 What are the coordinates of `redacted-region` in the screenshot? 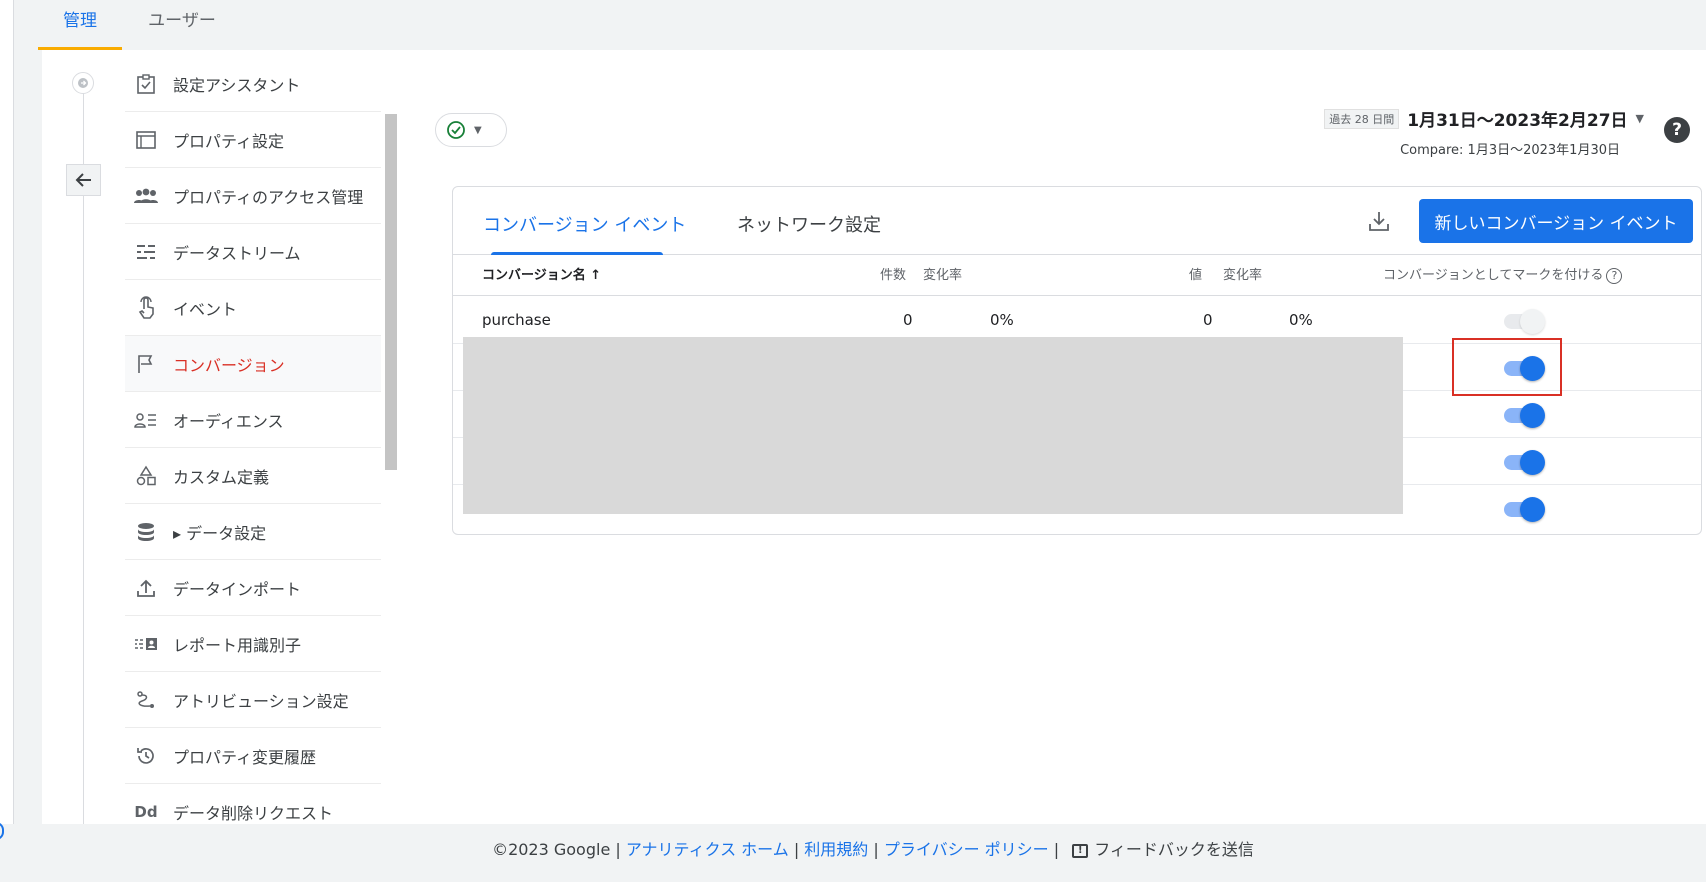 It's located at (933, 425).